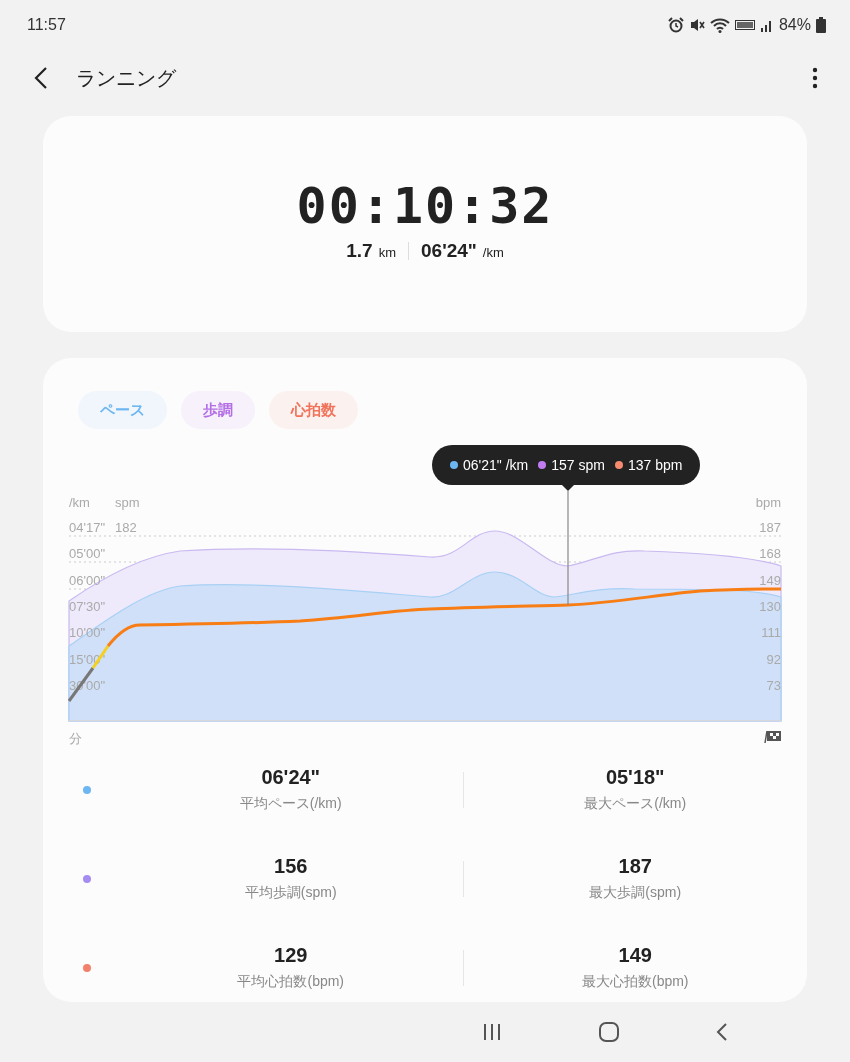  What do you see at coordinates (635, 982) in the screenshot?
I see `stat-label: 最大心拍数(bpm)` at bounding box center [635, 982].